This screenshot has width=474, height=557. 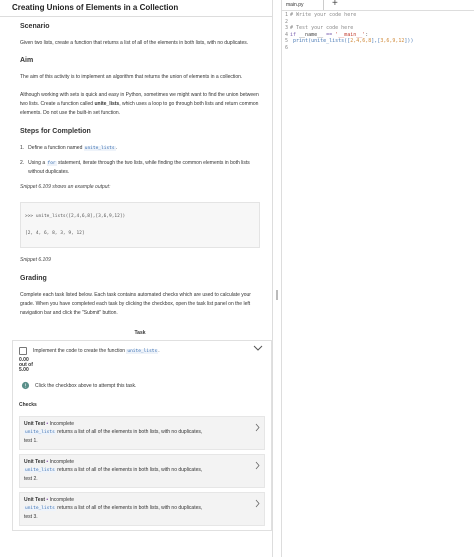 What do you see at coordinates (22, 163) in the screenshot?
I see `step-number: 2.` at bounding box center [22, 163].